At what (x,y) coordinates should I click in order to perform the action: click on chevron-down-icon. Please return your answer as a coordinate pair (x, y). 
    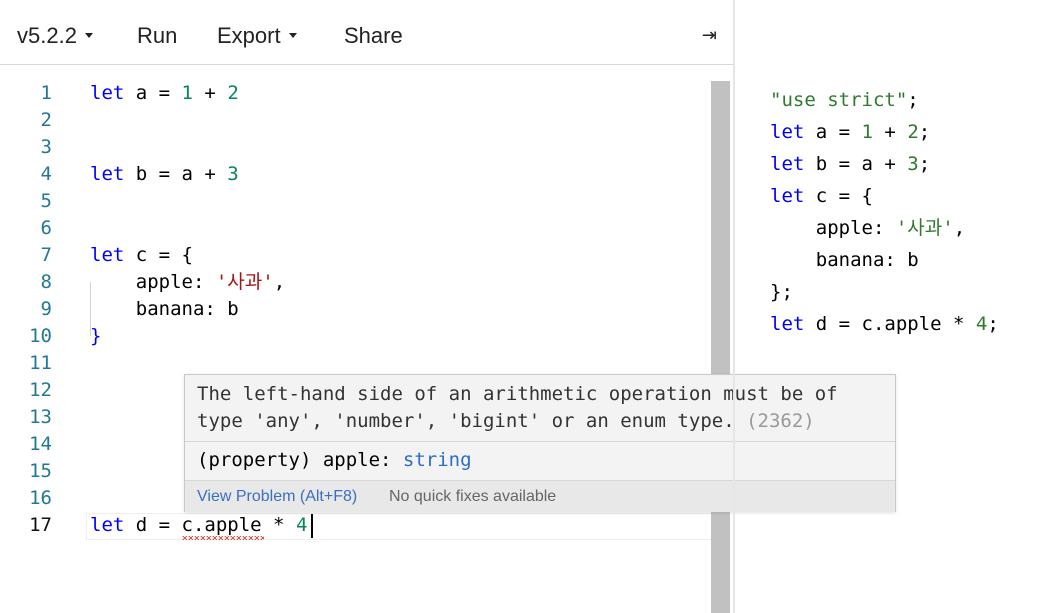
    Looking at the image, I should click on (292, 35).